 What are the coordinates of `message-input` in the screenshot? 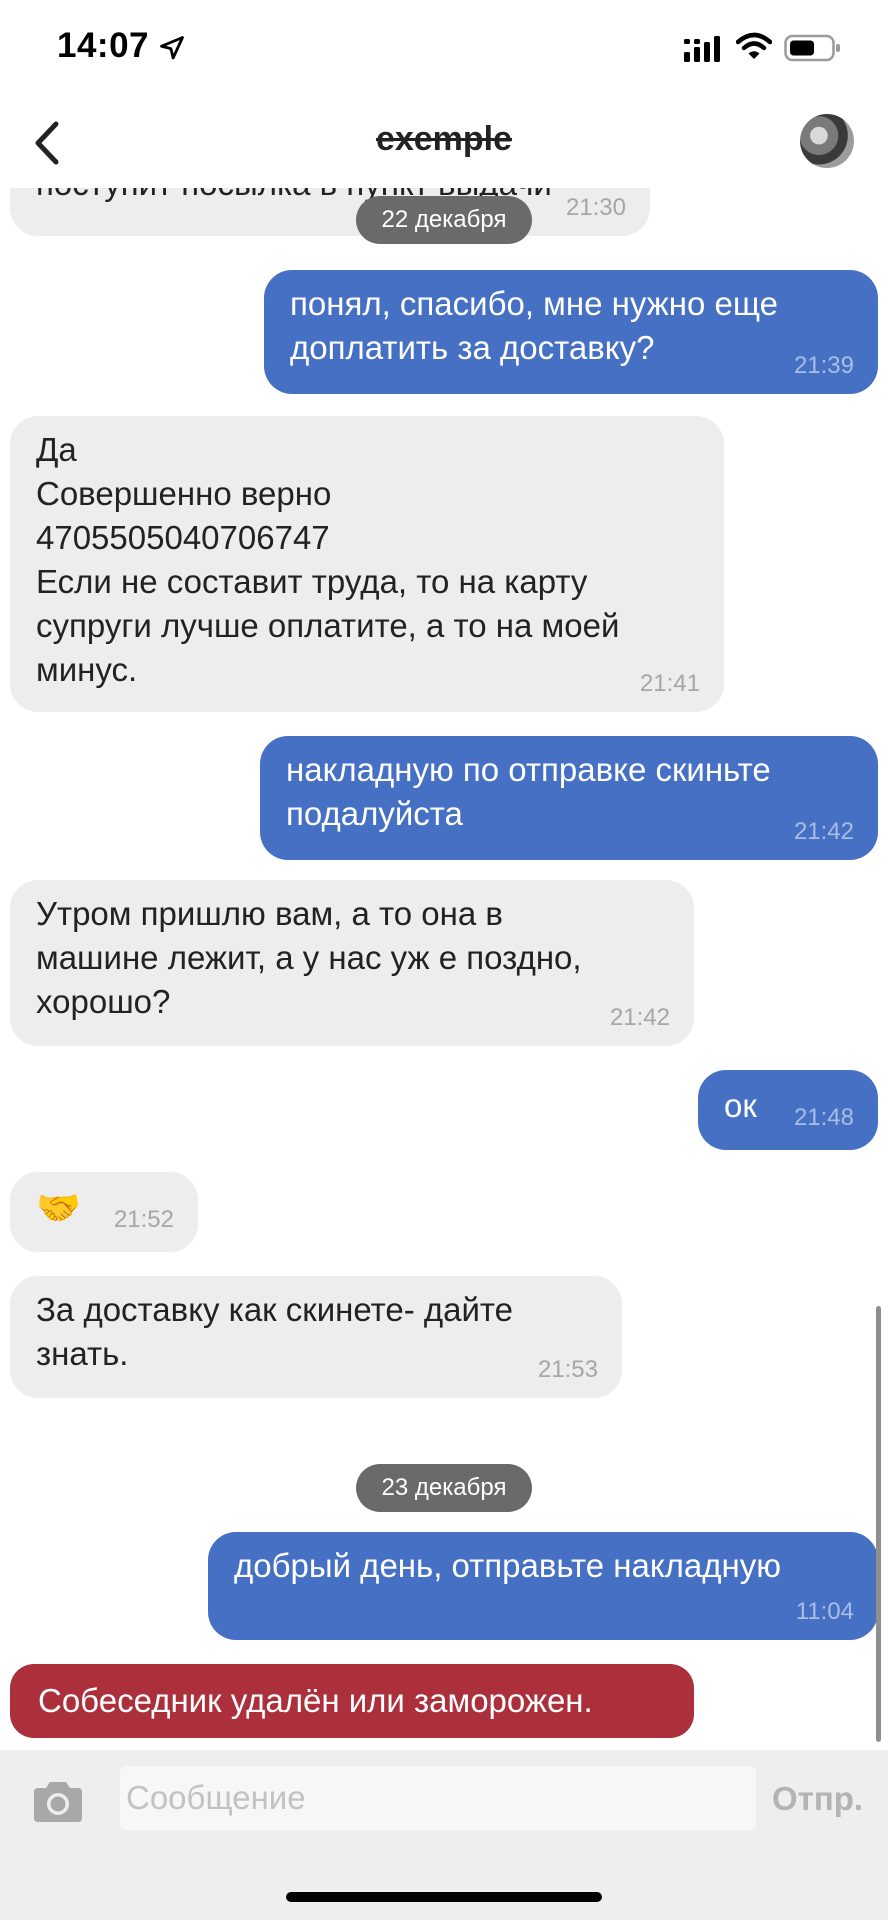 It's located at (438, 1798).